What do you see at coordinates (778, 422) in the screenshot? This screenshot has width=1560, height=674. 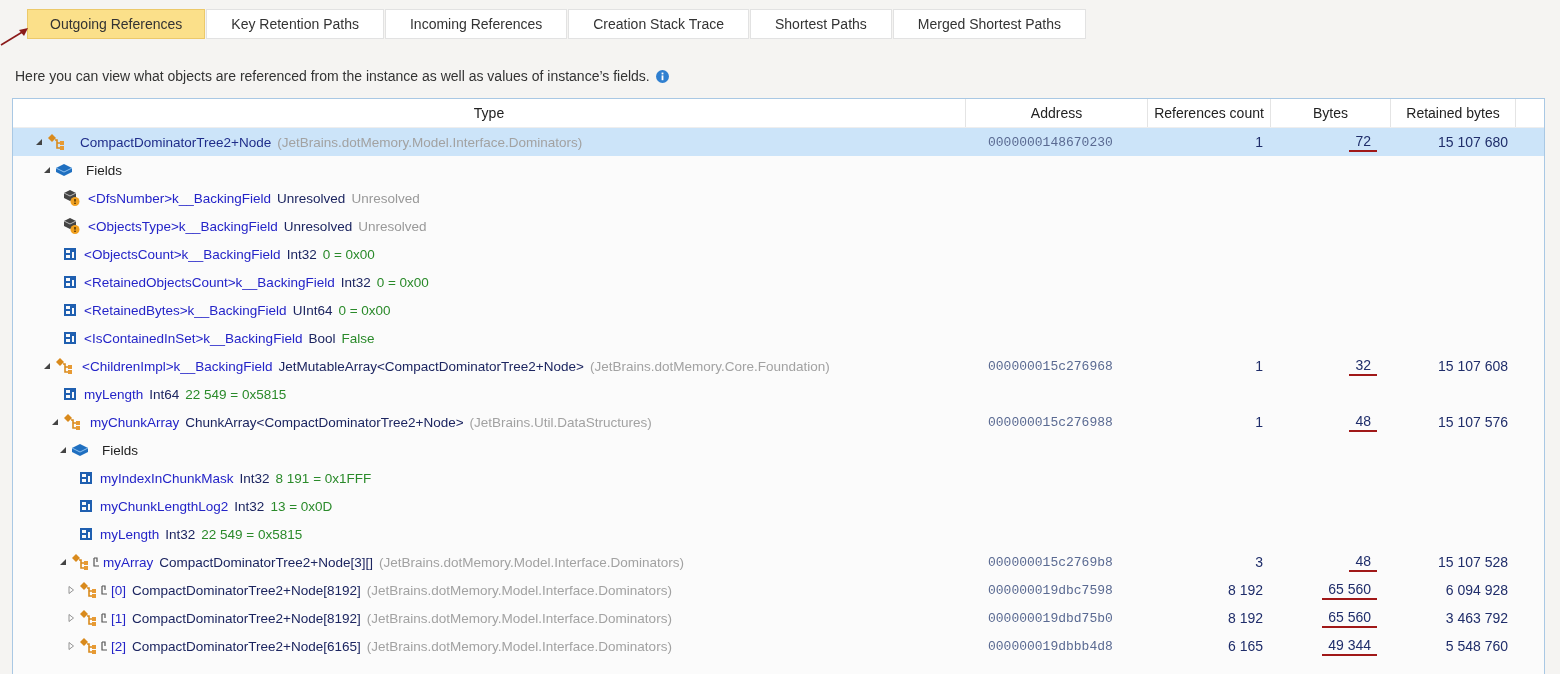 I see `tree-row: myChunkArray ChunkArray<CompactDominatorTree2+Node> (JetBrains.Util.DataStructures) 000000015c276988 1 48 15 107 576` at bounding box center [778, 422].